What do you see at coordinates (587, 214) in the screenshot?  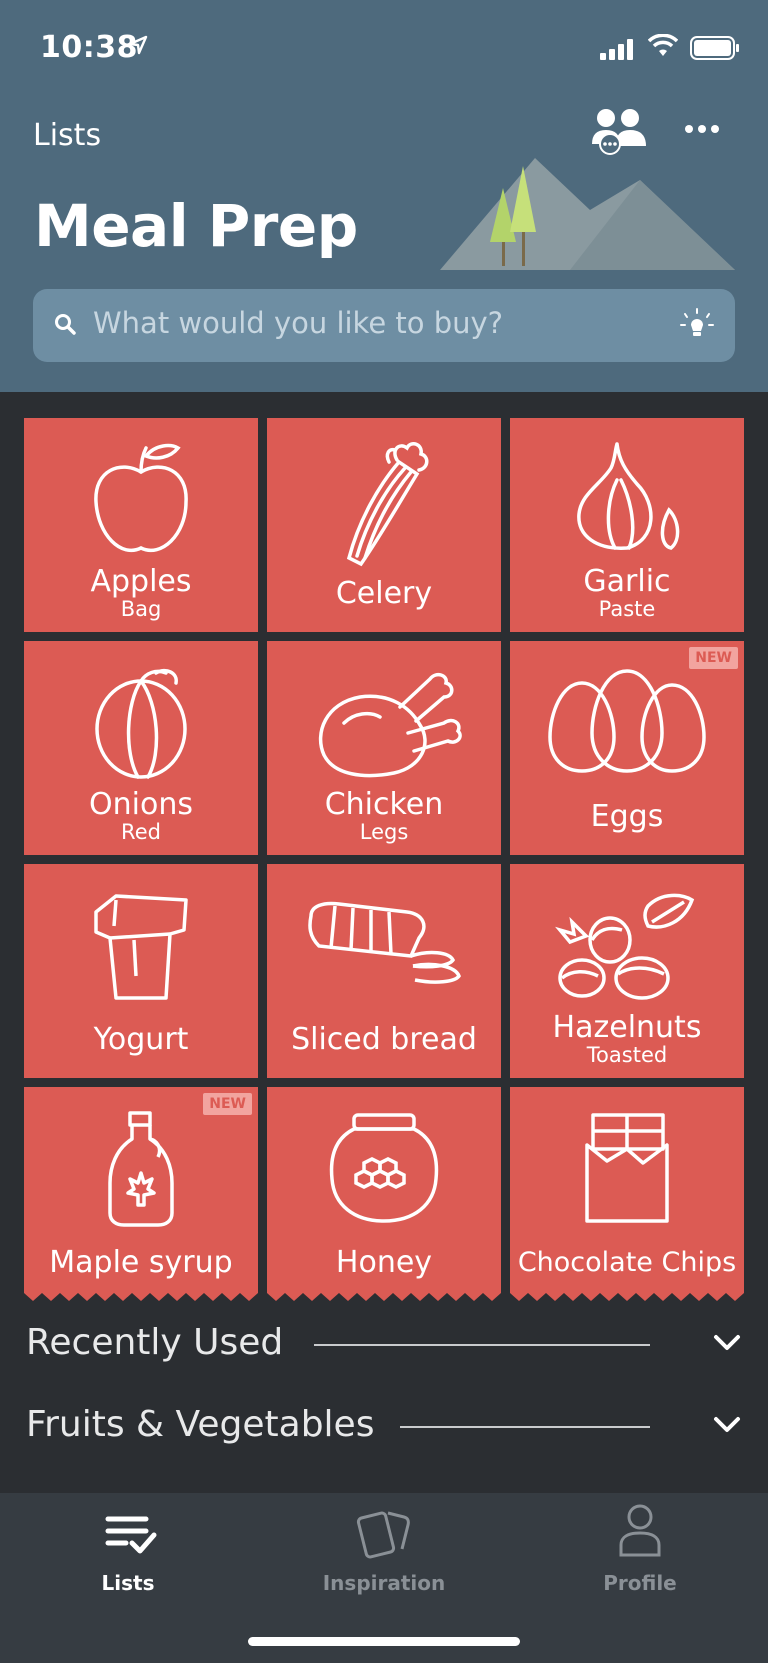 I see `mountains-illustration` at bounding box center [587, 214].